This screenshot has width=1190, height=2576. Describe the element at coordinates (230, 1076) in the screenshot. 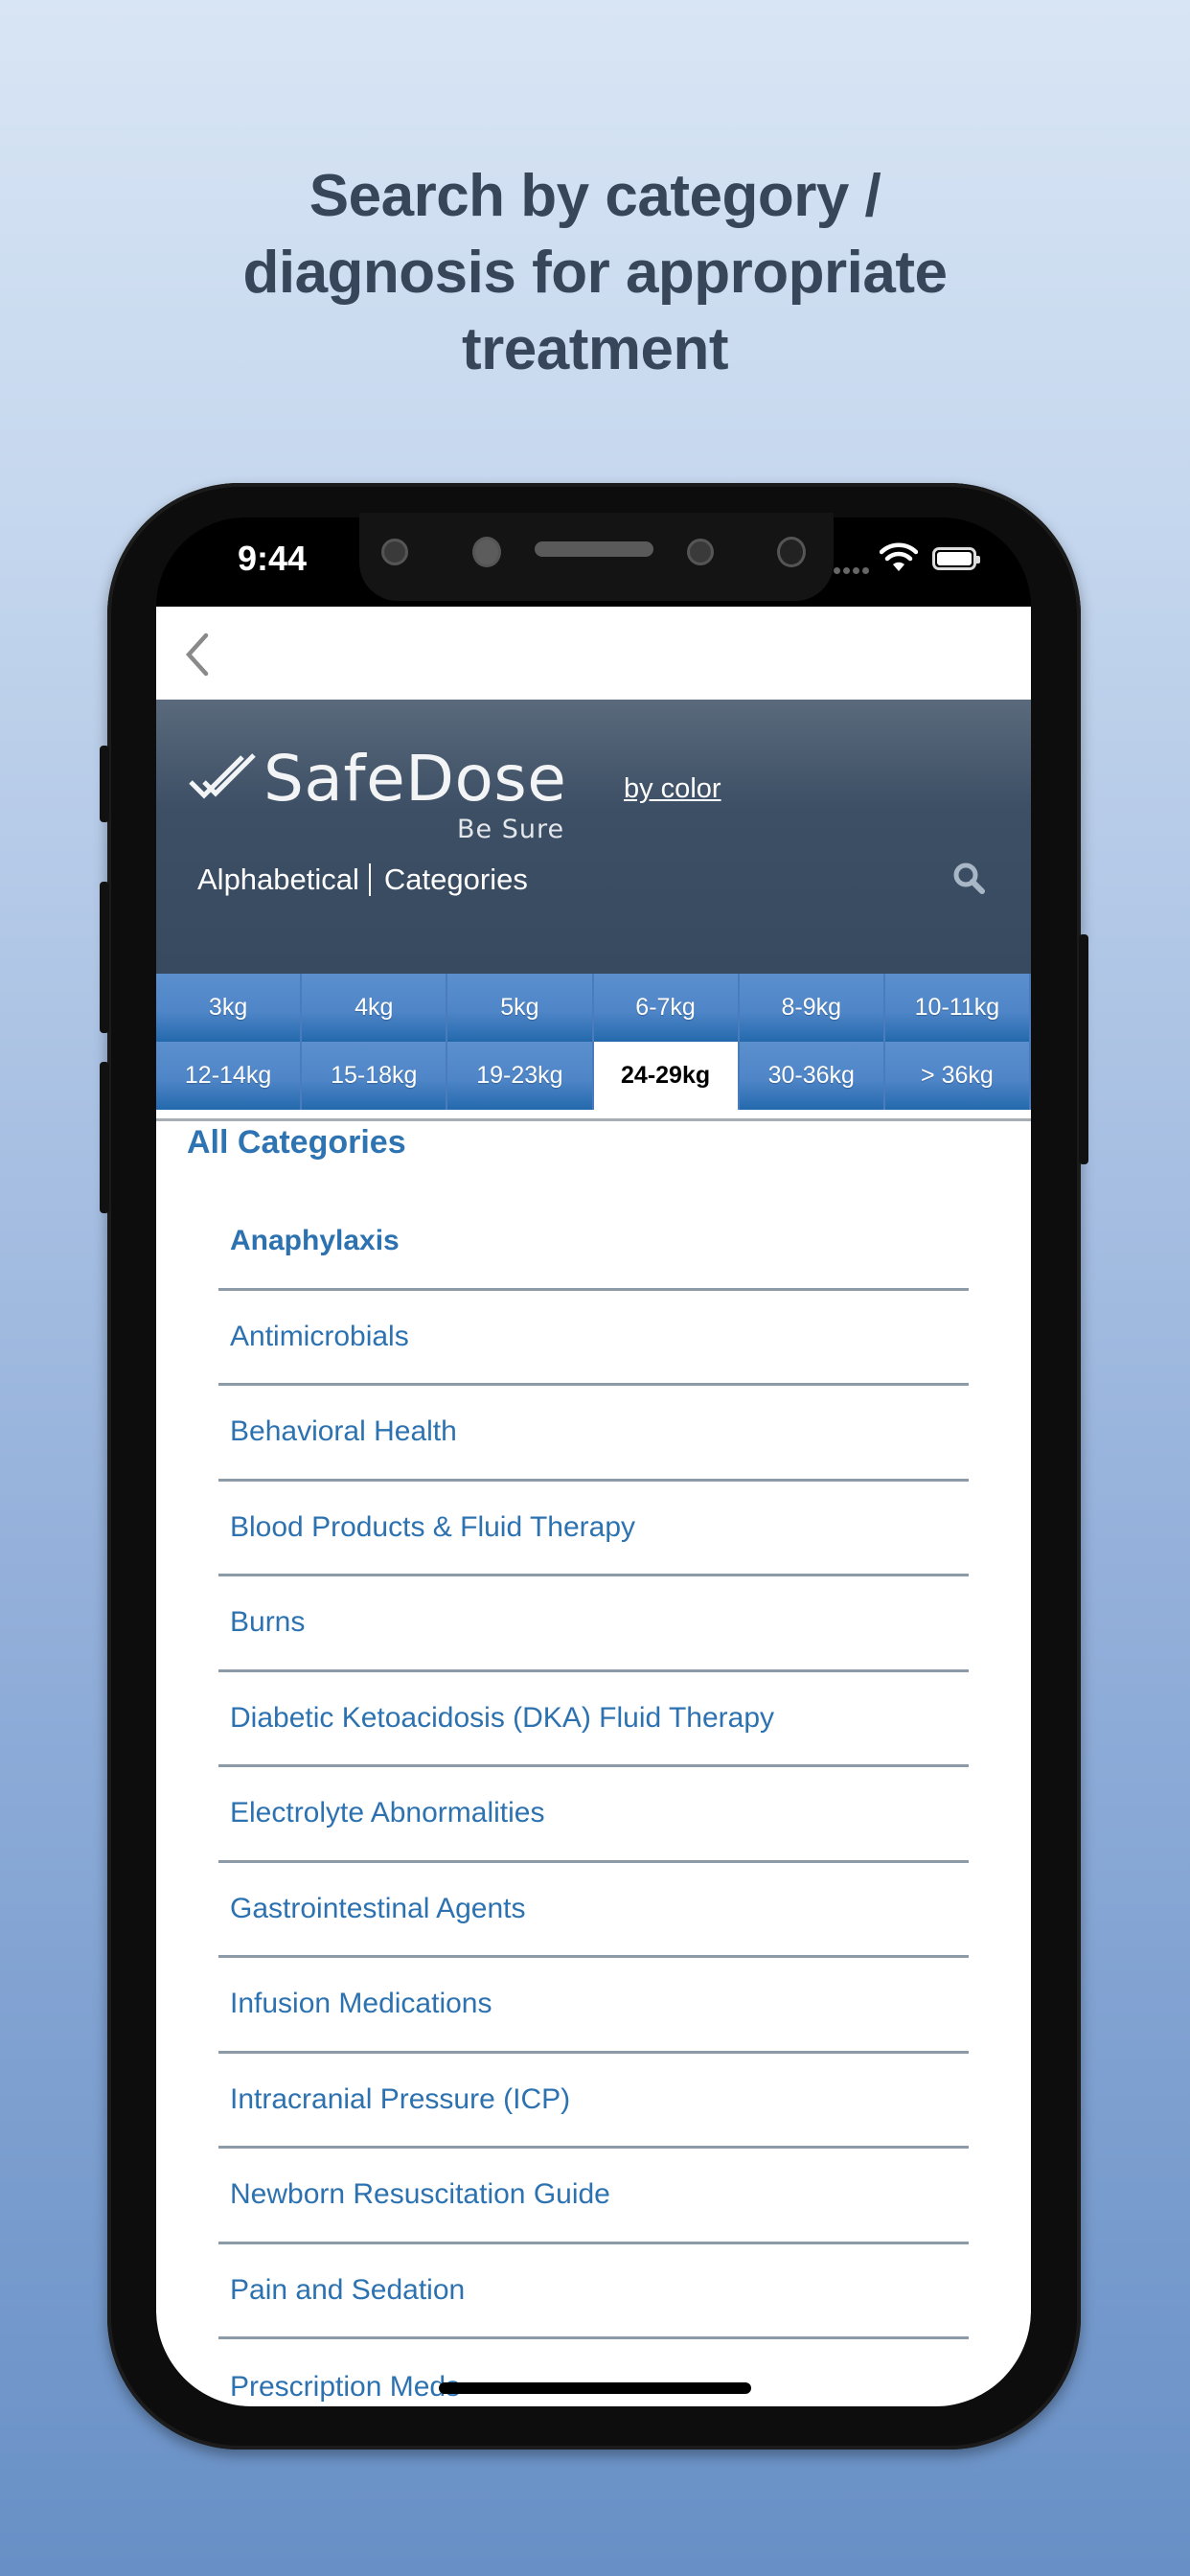

I see `weight-button-12-14kg: 12-14kg` at that location.